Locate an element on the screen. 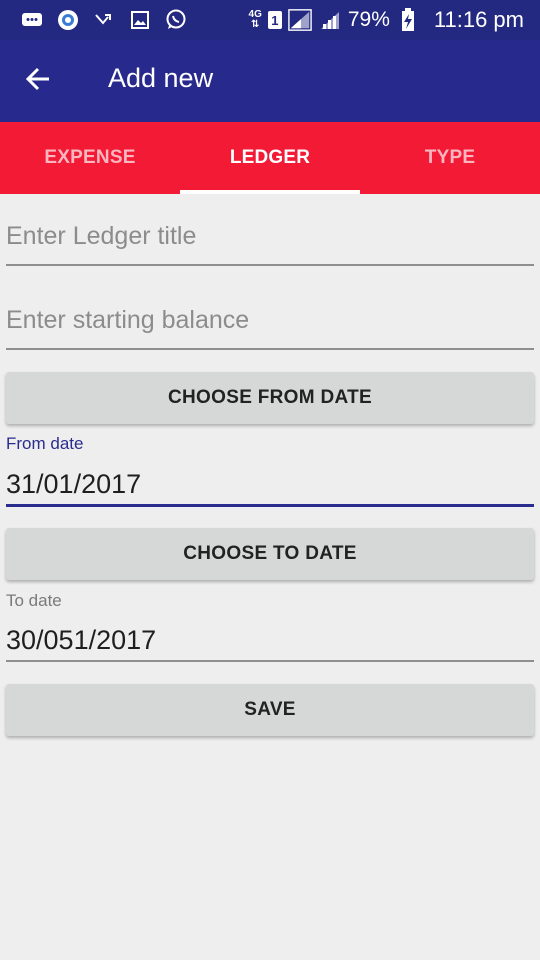  notification-icons is located at coordinates (104, 20).